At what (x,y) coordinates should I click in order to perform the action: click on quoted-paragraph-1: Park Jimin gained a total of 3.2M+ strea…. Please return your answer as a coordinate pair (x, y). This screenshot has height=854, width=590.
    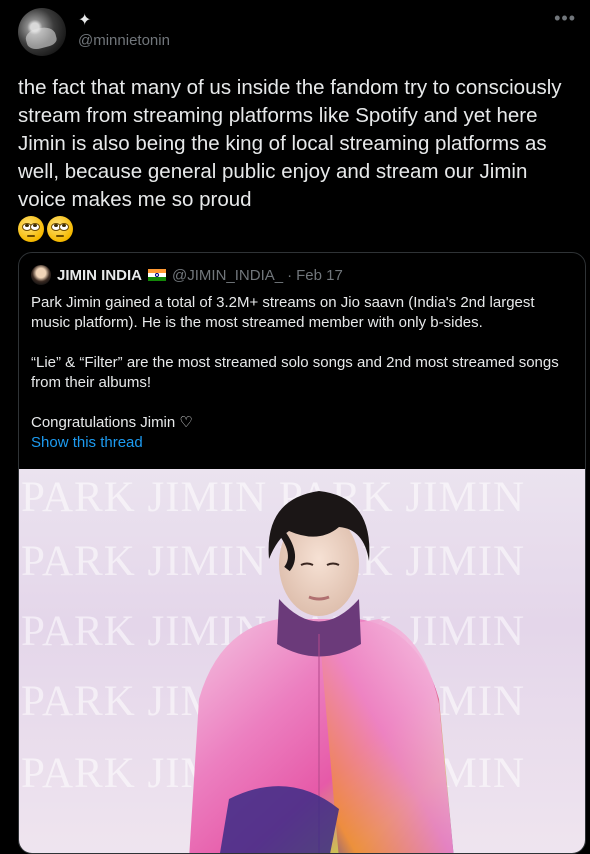
    Looking at the image, I should click on (283, 312).